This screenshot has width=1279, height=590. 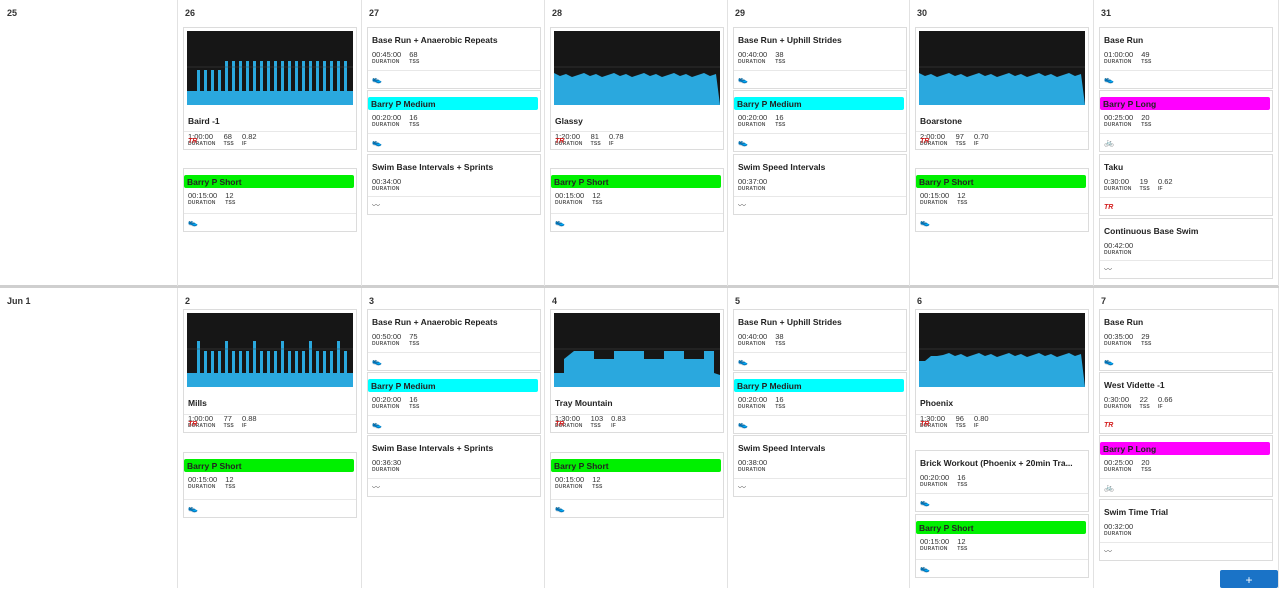 What do you see at coordinates (374, 13) in the screenshot?
I see `day-number: 27` at bounding box center [374, 13].